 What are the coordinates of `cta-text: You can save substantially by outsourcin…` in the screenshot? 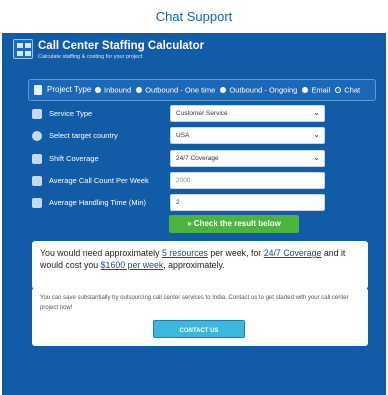 It's located at (194, 303).